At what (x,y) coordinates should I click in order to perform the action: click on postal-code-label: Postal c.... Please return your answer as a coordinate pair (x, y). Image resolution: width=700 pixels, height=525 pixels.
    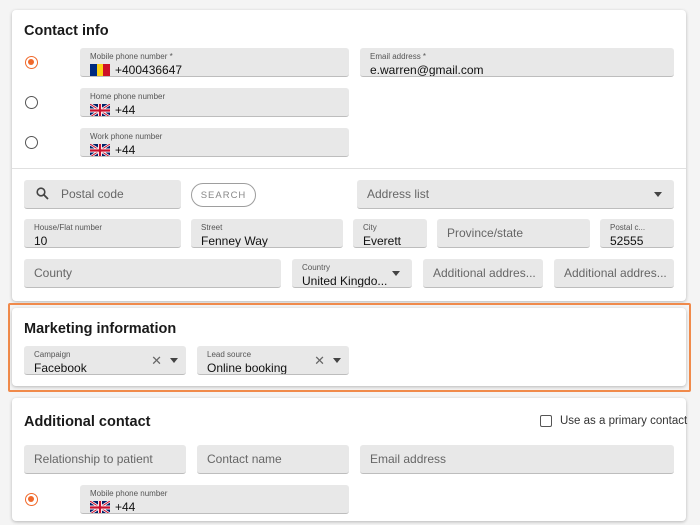
    Looking at the image, I should click on (628, 227).